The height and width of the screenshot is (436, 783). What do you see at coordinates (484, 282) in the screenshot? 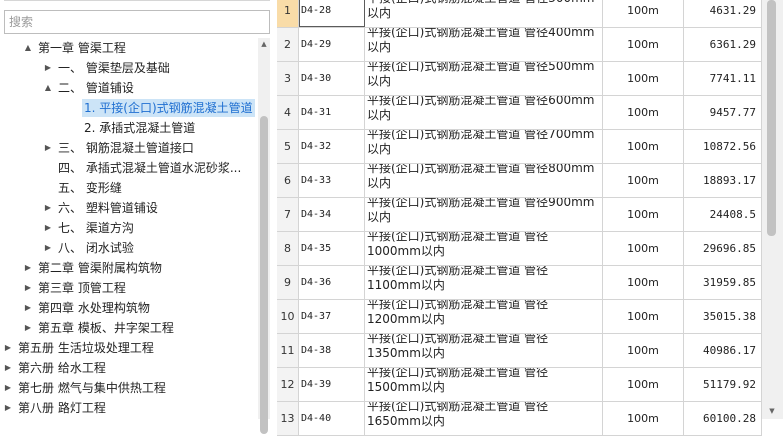
I see `quota-name-cell: 平接(企口)式钢筋混凝土管道 管径1100mm以内` at bounding box center [484, 282].